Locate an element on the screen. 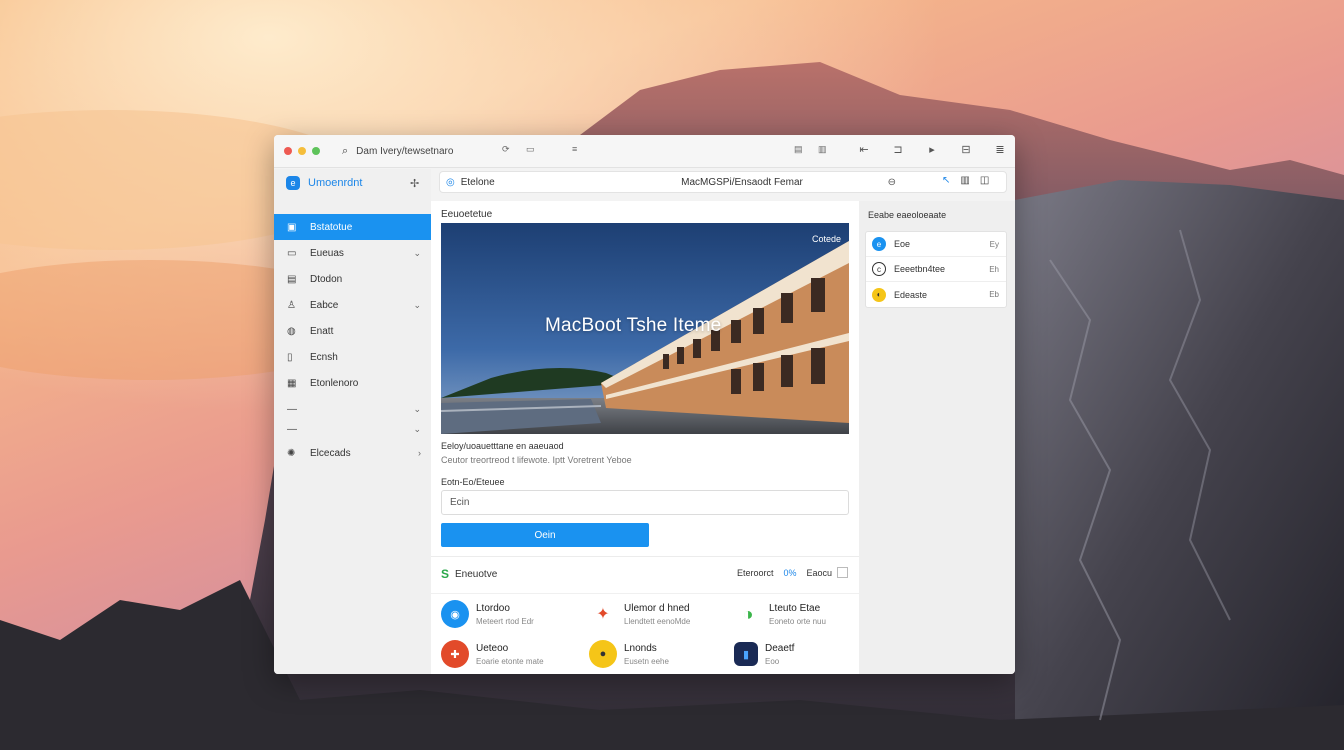 This screenshot has height=750, width=1344. sidebar-item-label: — is located at coordinates (292, 409).